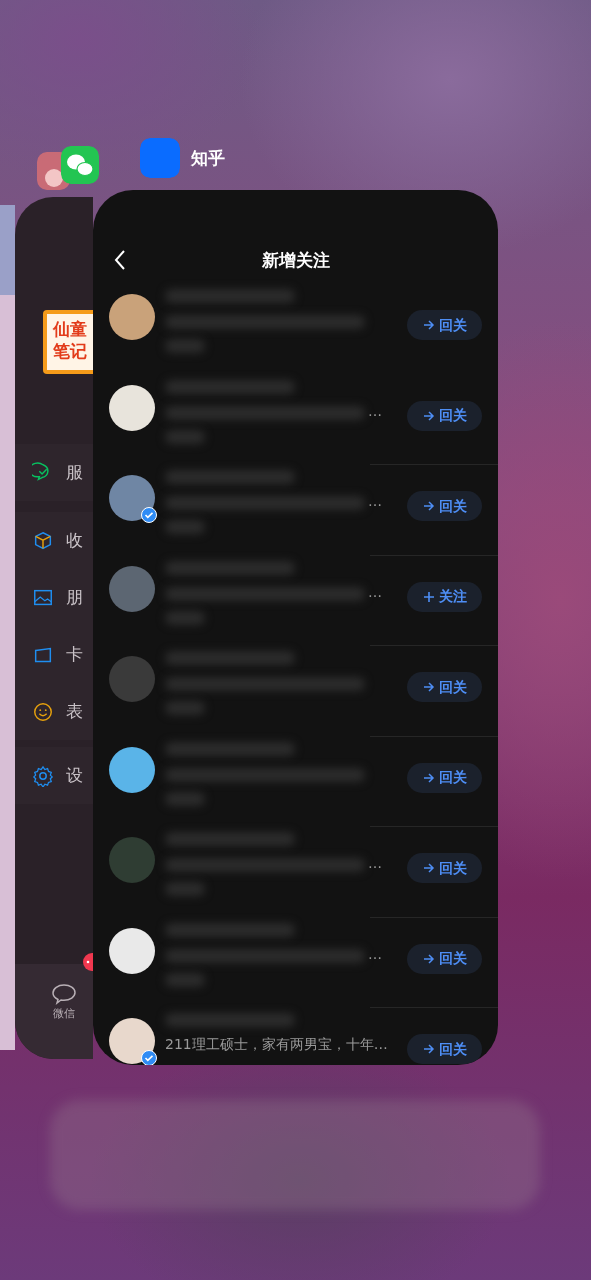 The width and height of the screenshot is (591, 1280). I want to click on page-title: 新增关注, so click(295, 260).